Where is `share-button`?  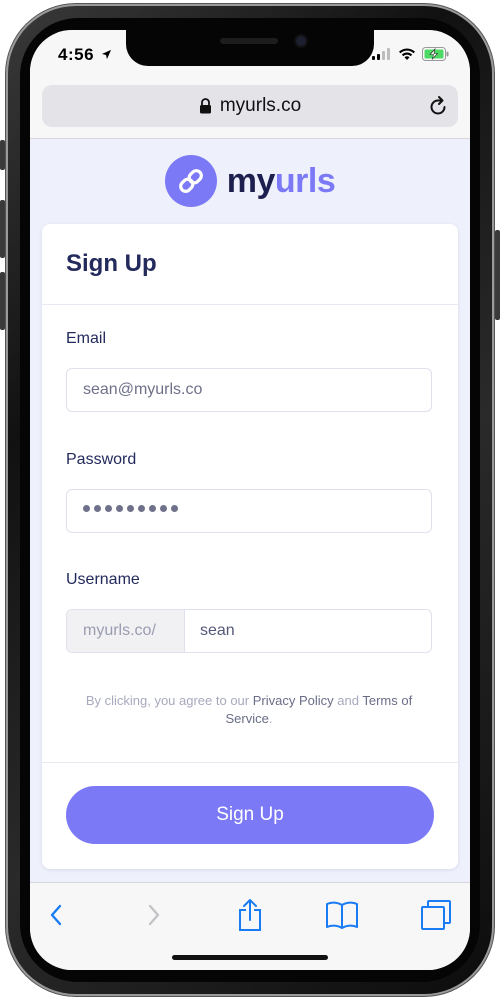 share-button is located at coordinates (250, 915).